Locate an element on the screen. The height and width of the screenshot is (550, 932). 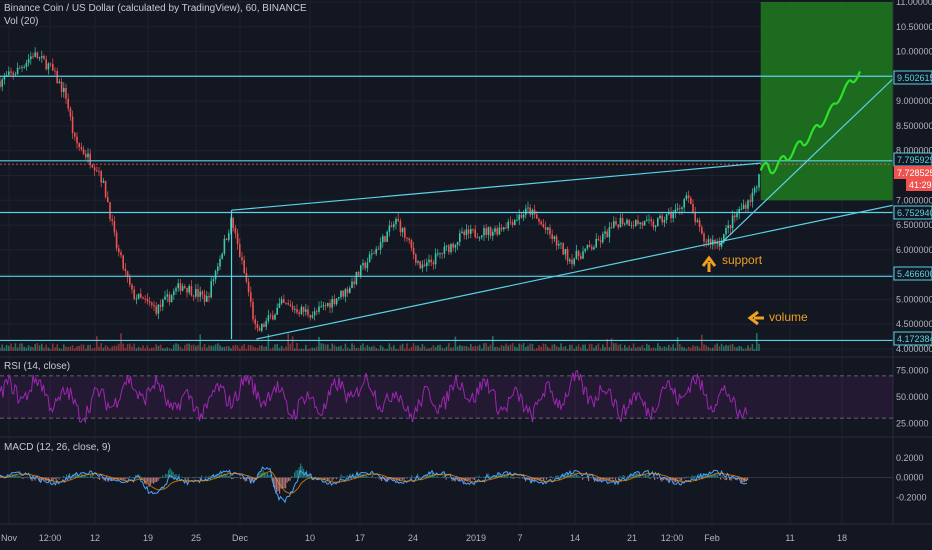
price-tag-level-5-text: 4.1723848 is located at coordinates (914, 339).